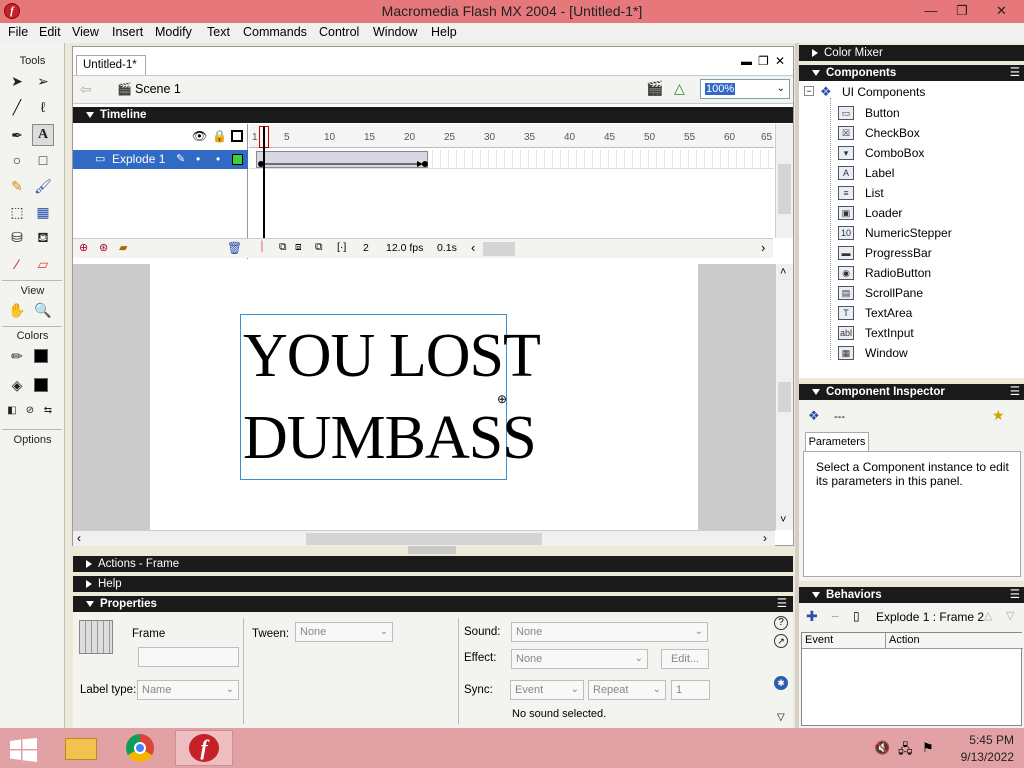 The image size is (1024, 768). I want to click on subselect-tool-icon: ➢, so click(43, 81).